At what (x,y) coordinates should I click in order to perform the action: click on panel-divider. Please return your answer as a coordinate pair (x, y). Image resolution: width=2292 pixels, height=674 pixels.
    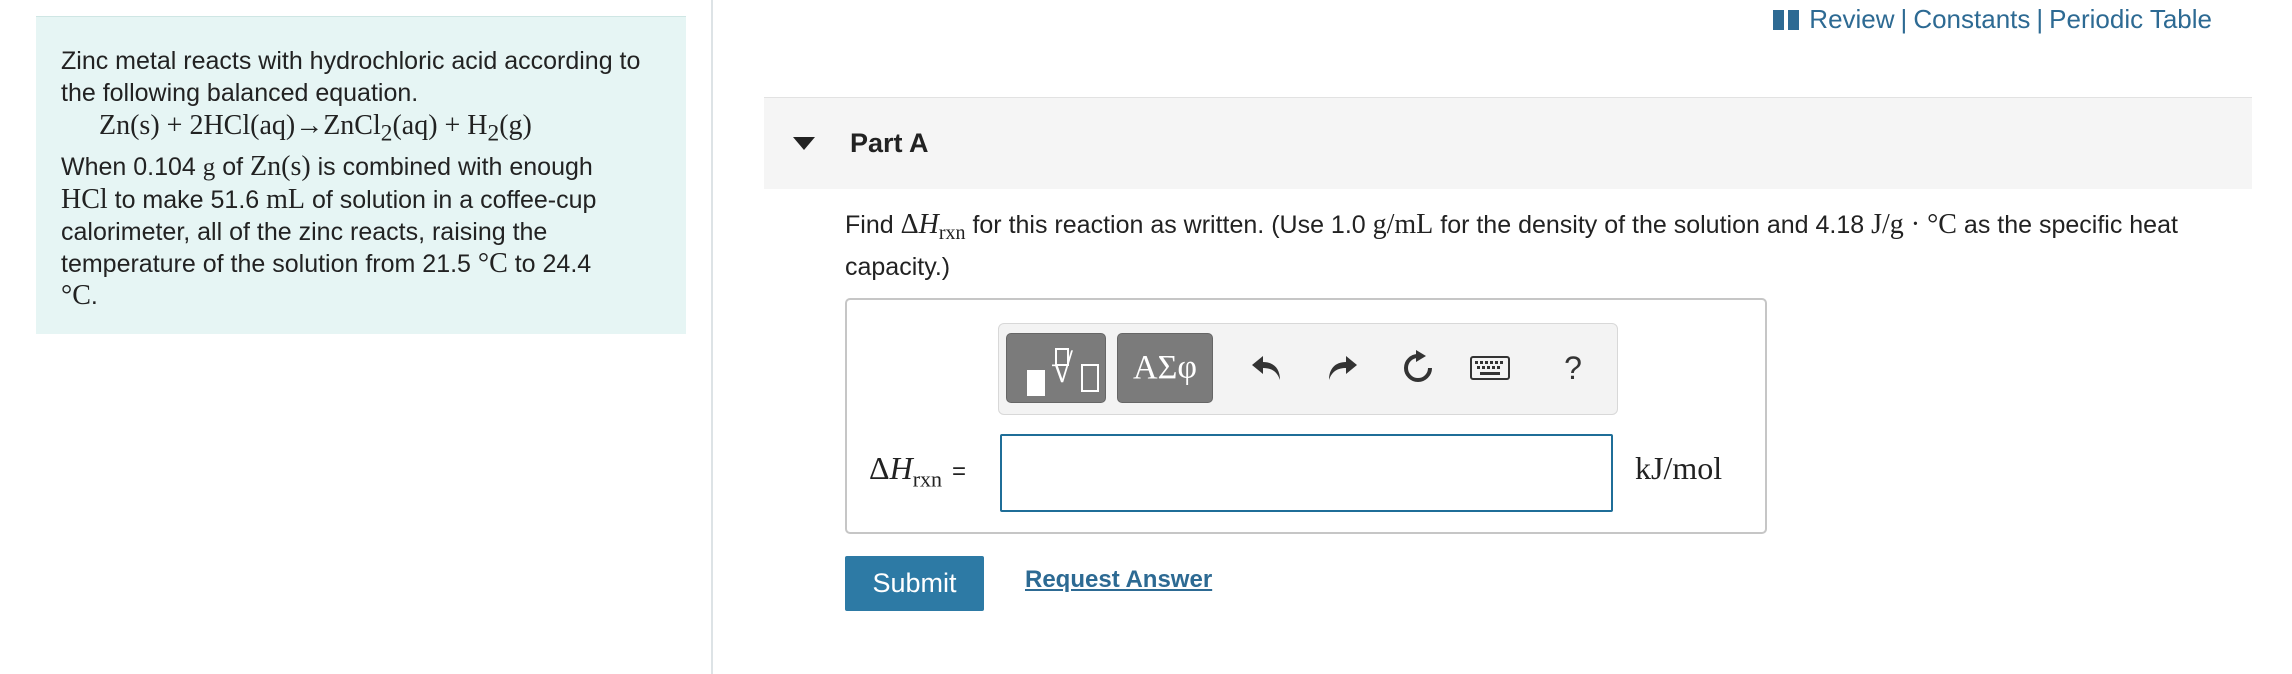
    Looking at the image, I should click on (712, 337).